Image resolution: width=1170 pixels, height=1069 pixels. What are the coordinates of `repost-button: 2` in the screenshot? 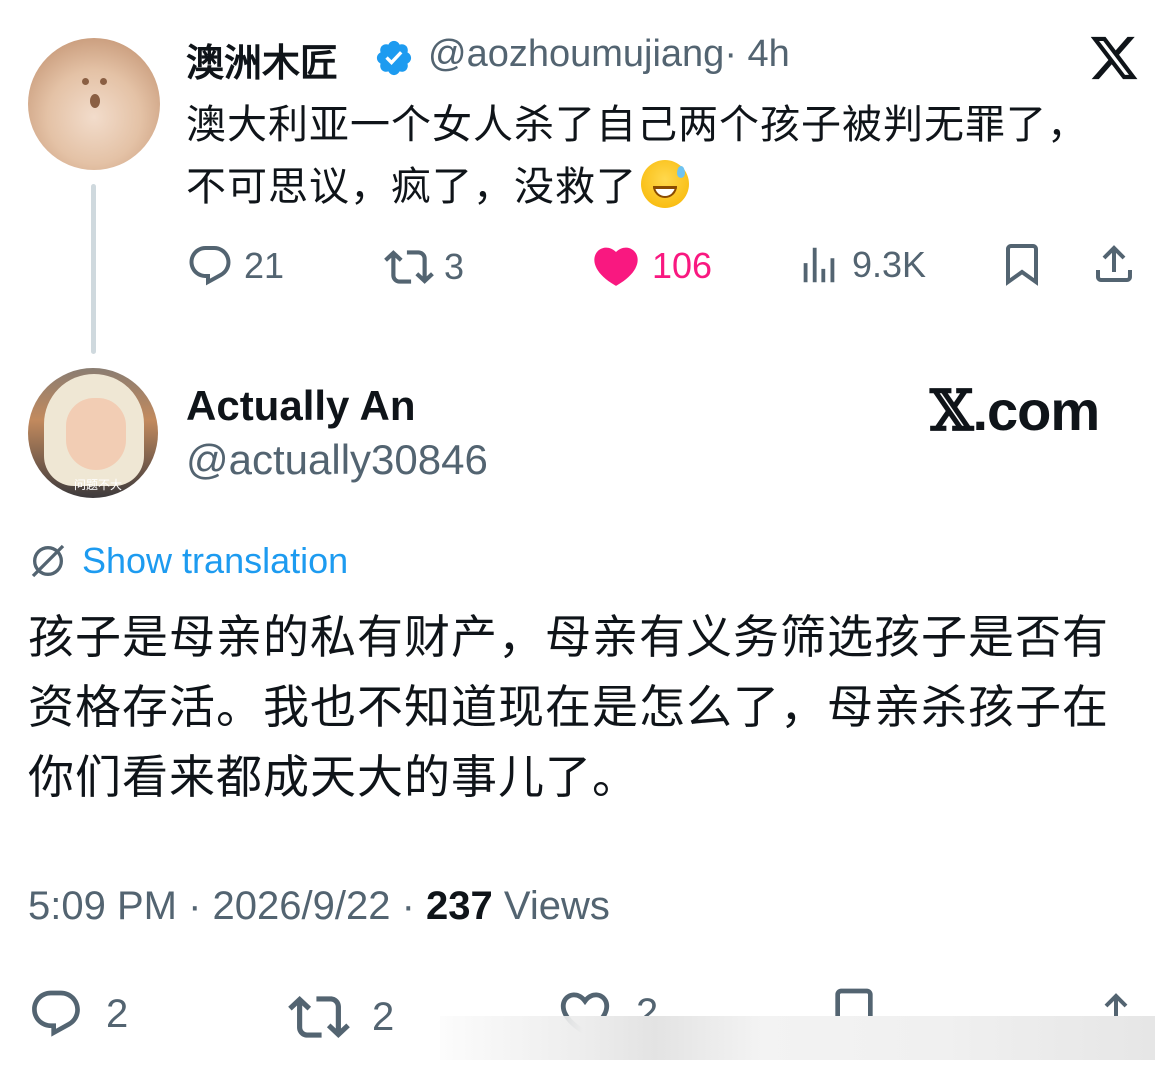 It's located at (341, 1017).